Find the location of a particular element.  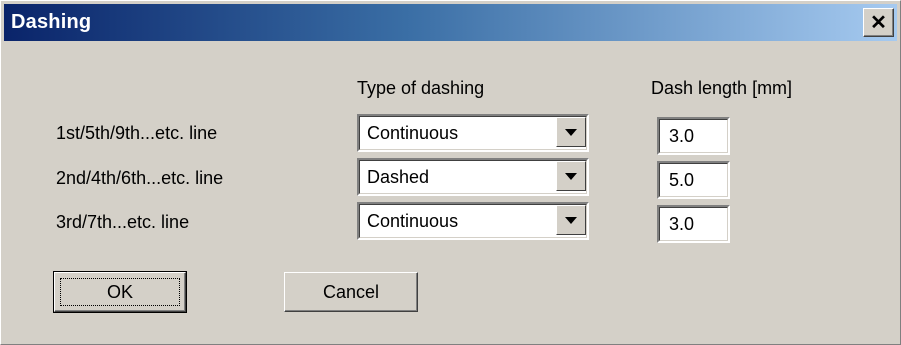

row-label-1: 1st/5th/9th...etc. line is located at coordinates (137, 133).